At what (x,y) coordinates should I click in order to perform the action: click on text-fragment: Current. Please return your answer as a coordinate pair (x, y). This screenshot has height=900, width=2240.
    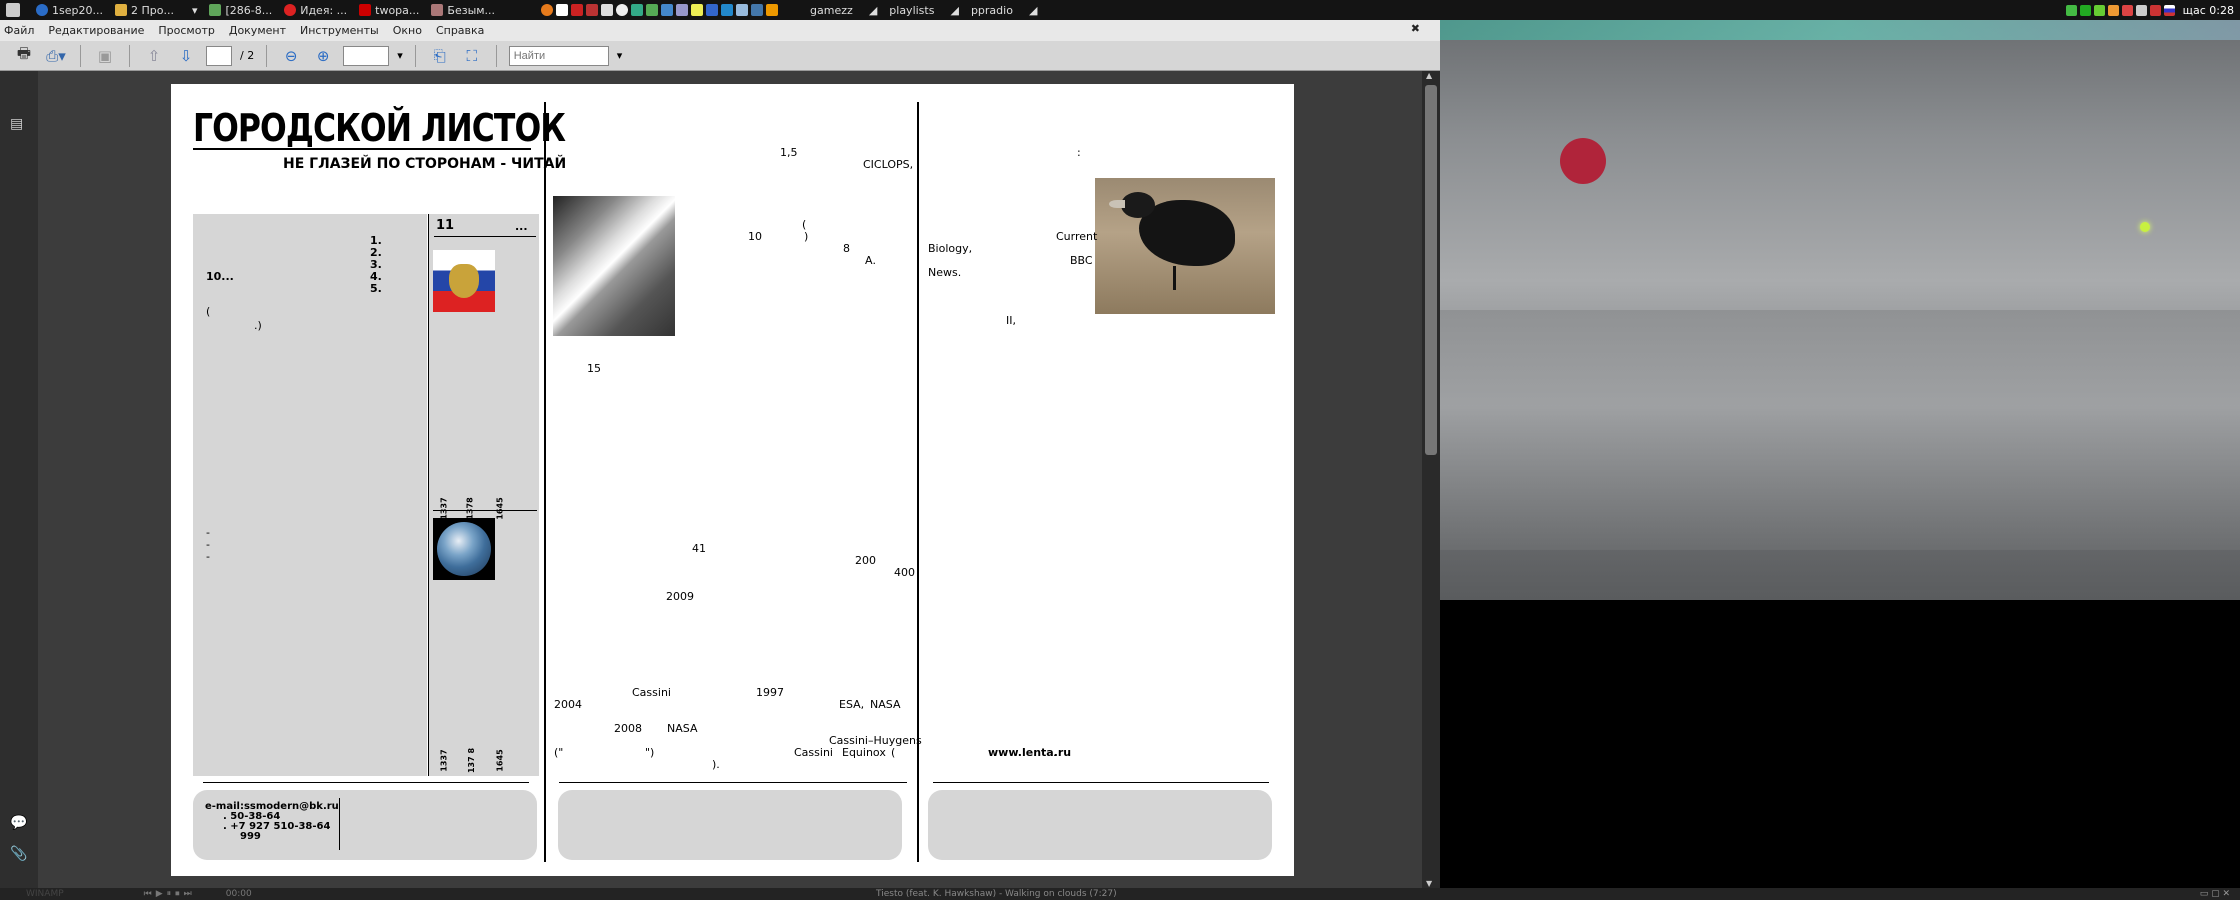
    Looking at the image, I should click on (1077, 236).